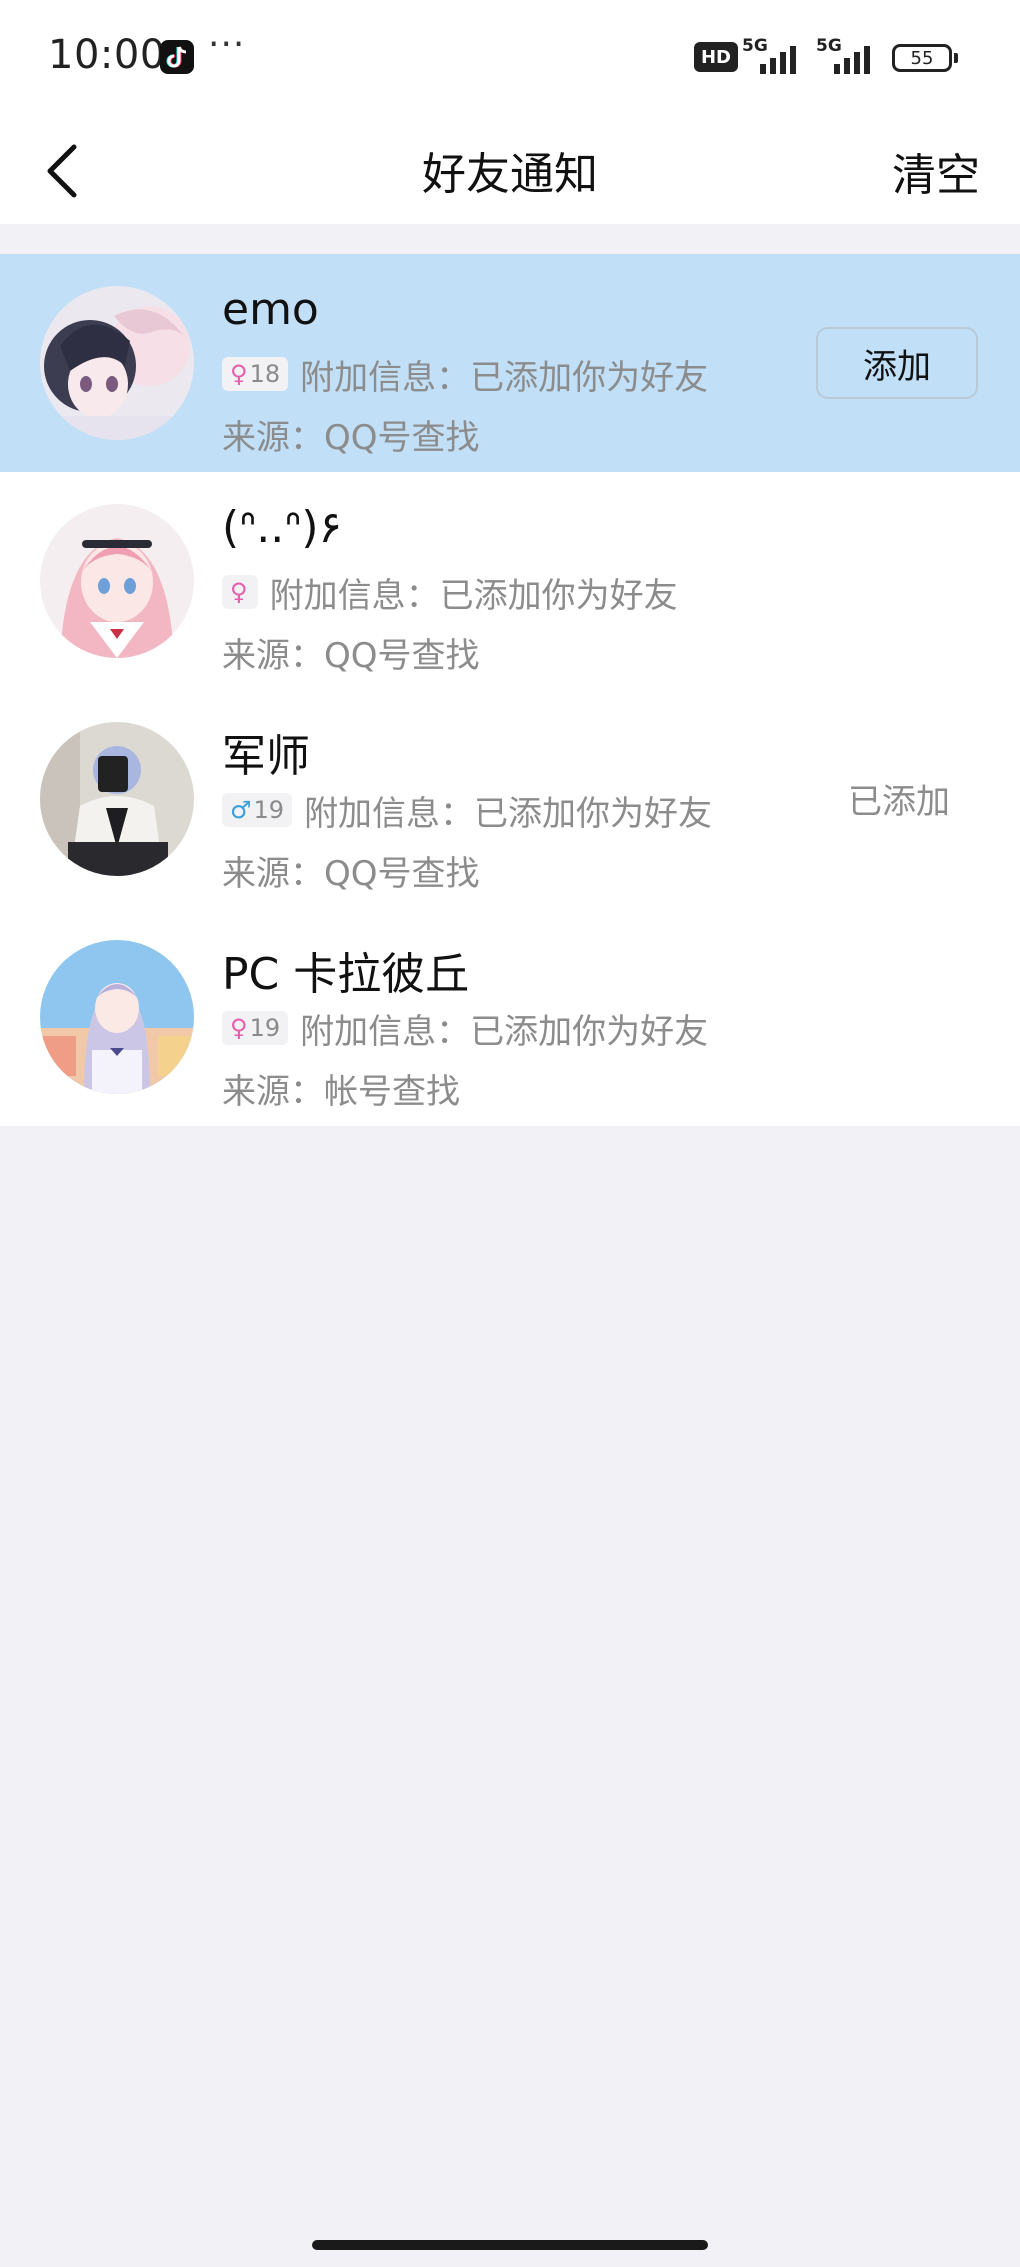 This screenshot has width=1020, height=2267. What do you see at coordinates (897, 363) in the screenshot?
I see `add-friend-button: 添加` at bounding box center [897, 363].